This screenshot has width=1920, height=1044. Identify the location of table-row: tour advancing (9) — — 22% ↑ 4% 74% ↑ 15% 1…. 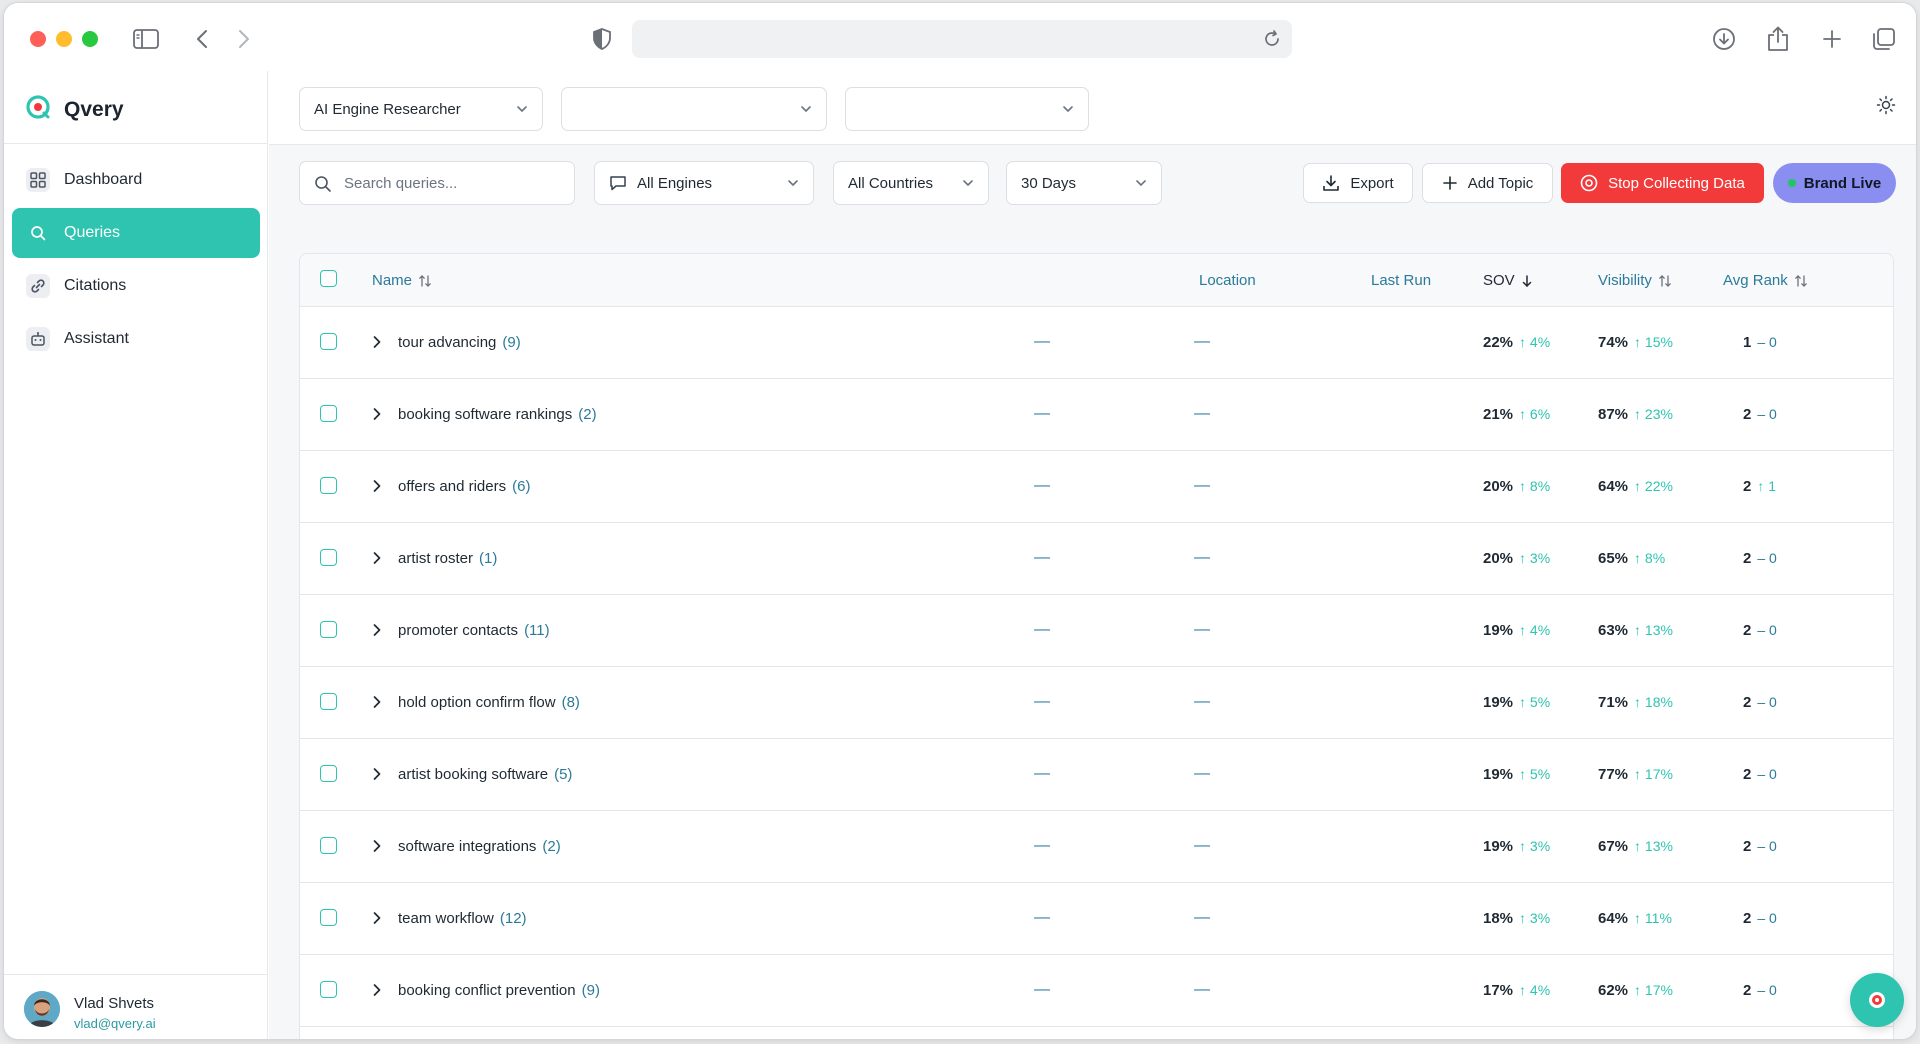
(1096, 343).